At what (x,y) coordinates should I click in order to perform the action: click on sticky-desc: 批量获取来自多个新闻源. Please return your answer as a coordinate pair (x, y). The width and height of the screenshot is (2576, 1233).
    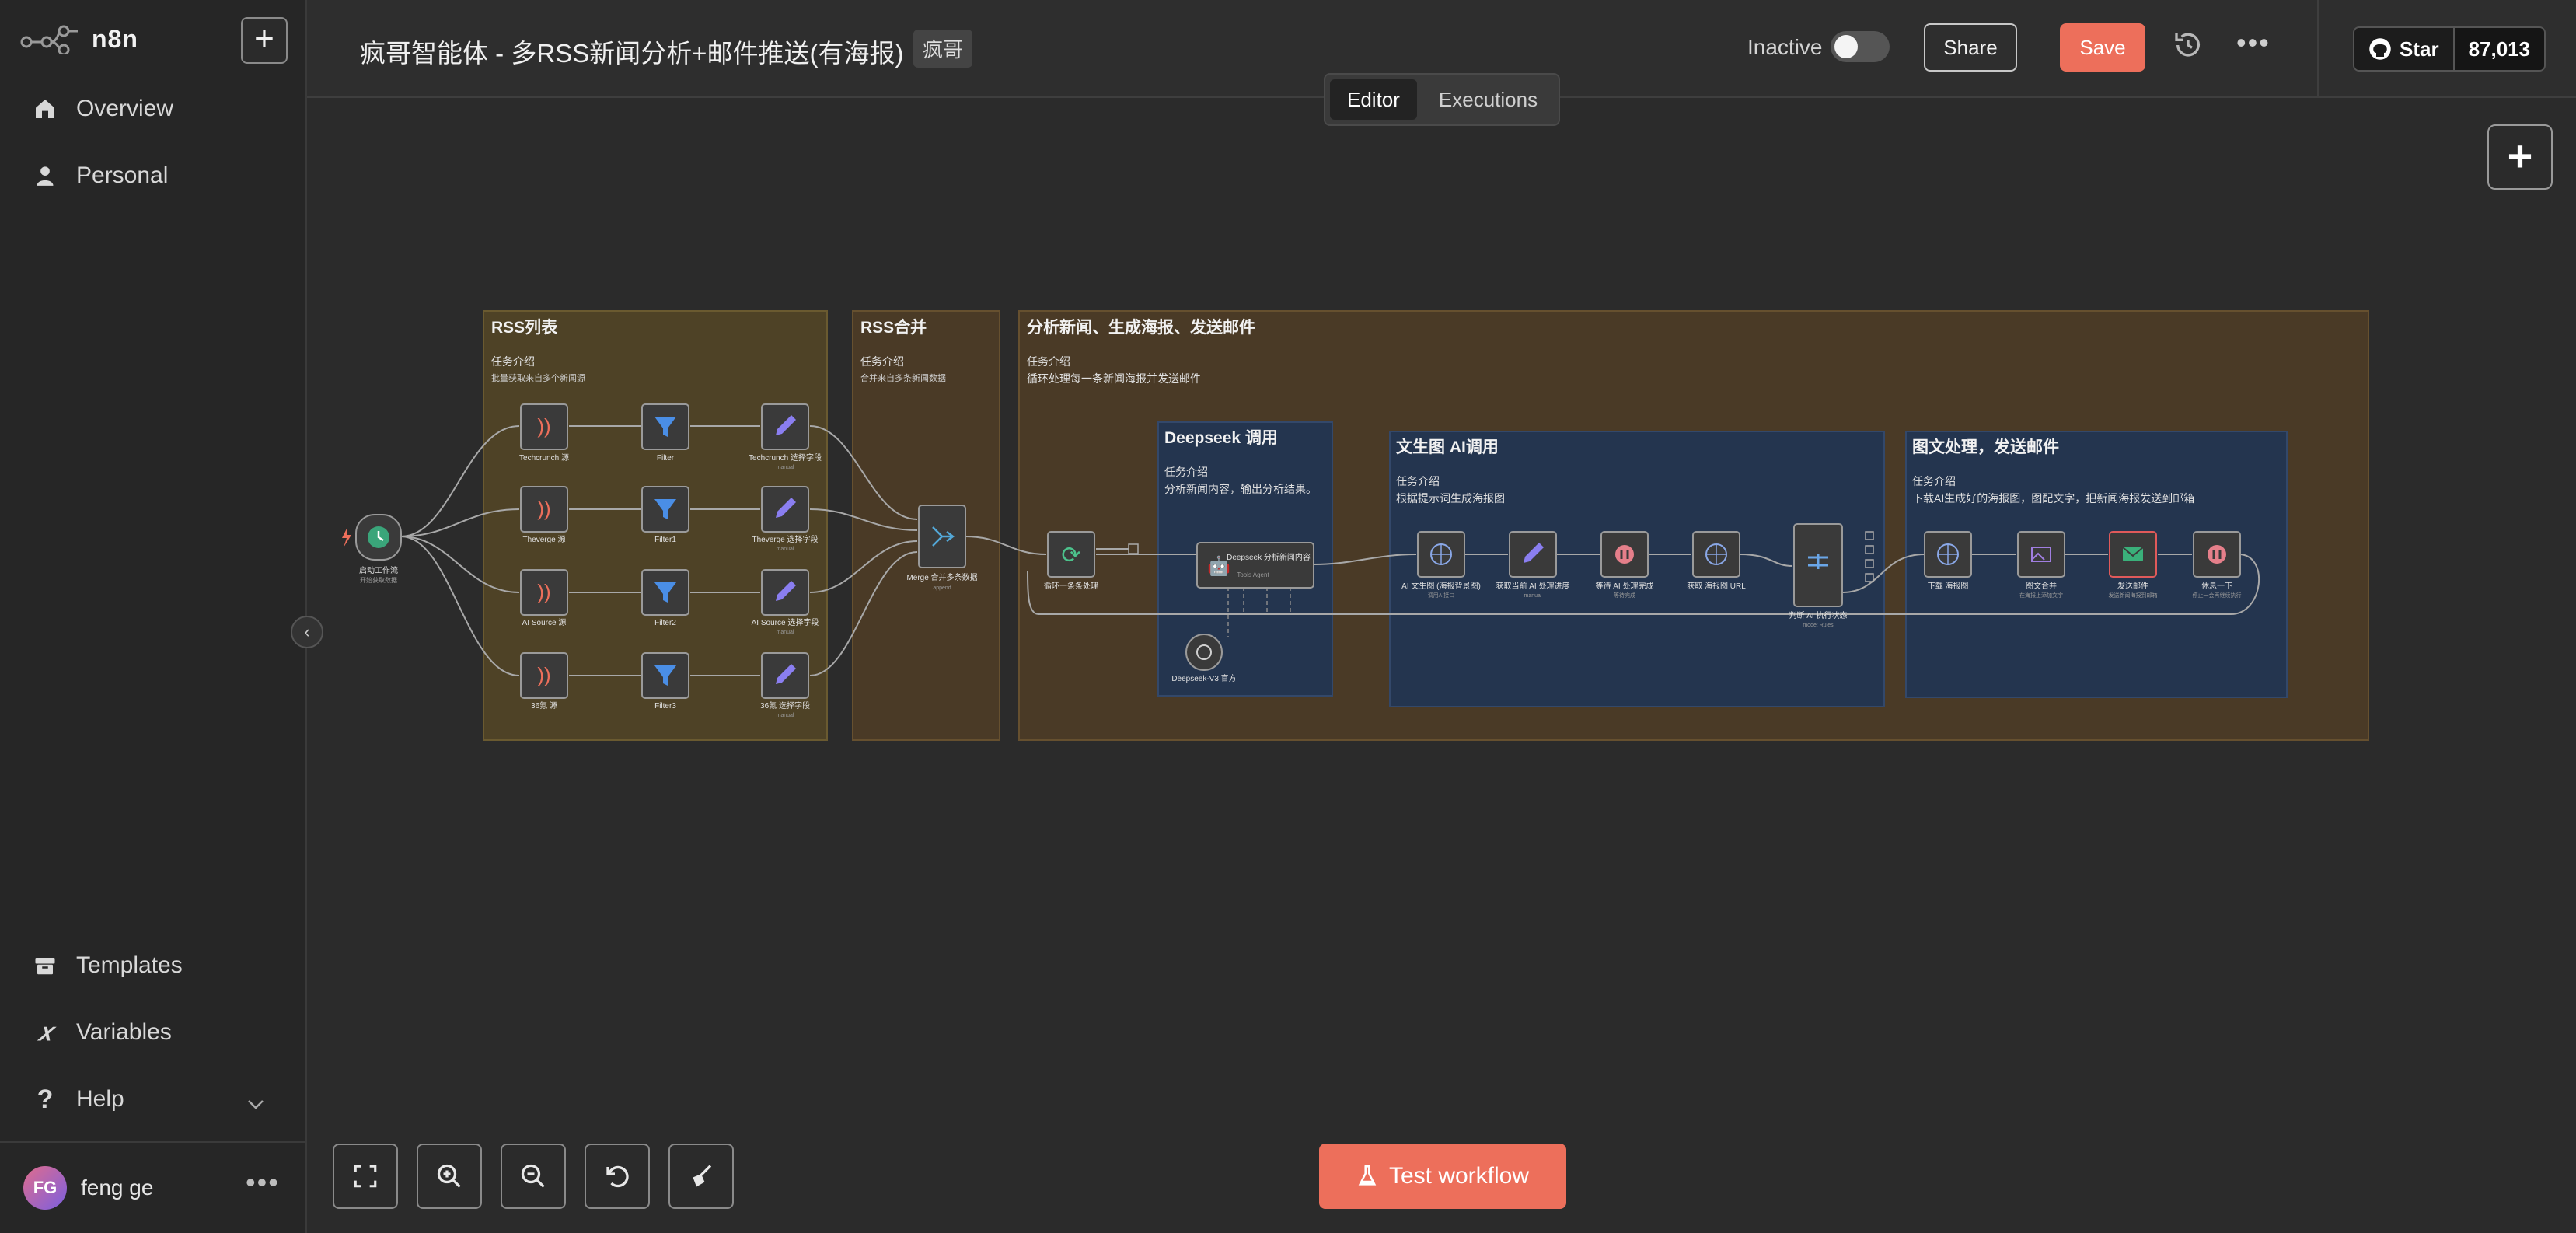
    Looking at the image, I should click on (538, 378).